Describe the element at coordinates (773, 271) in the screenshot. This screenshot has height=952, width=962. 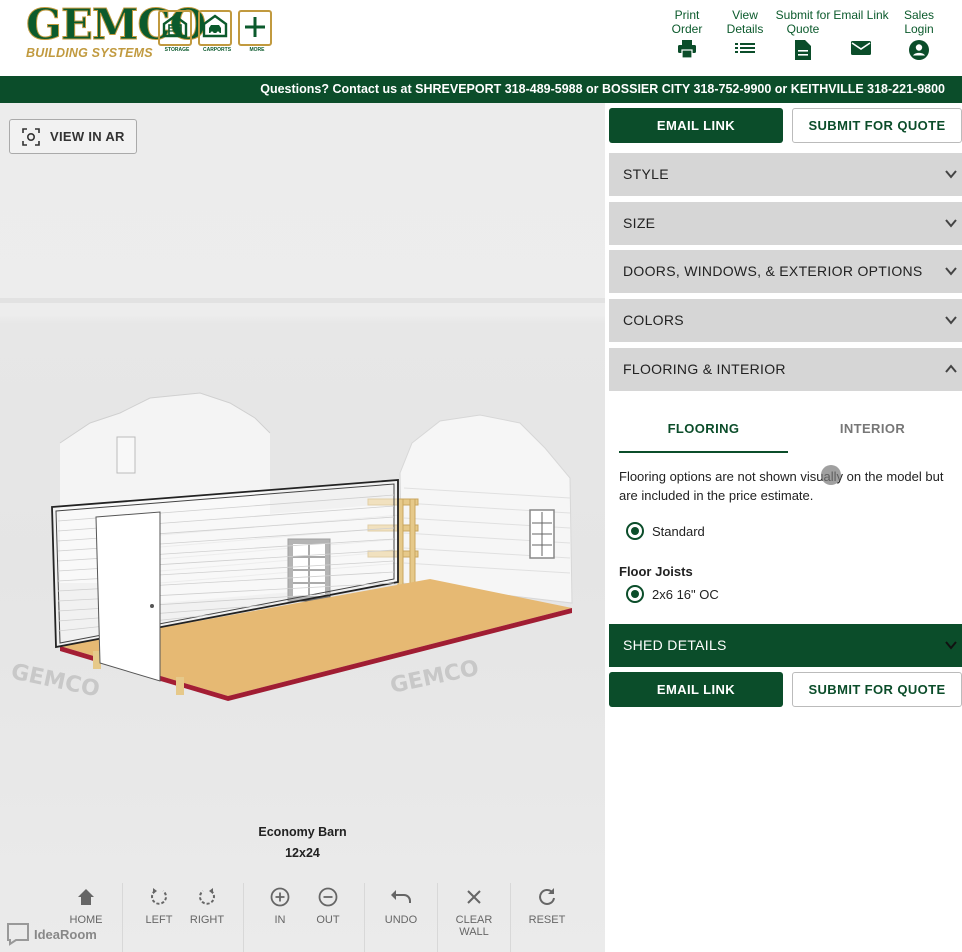
I see `section-label: DOORS, WINDOWS, & EXTERIOR OPTIONS` at that location.